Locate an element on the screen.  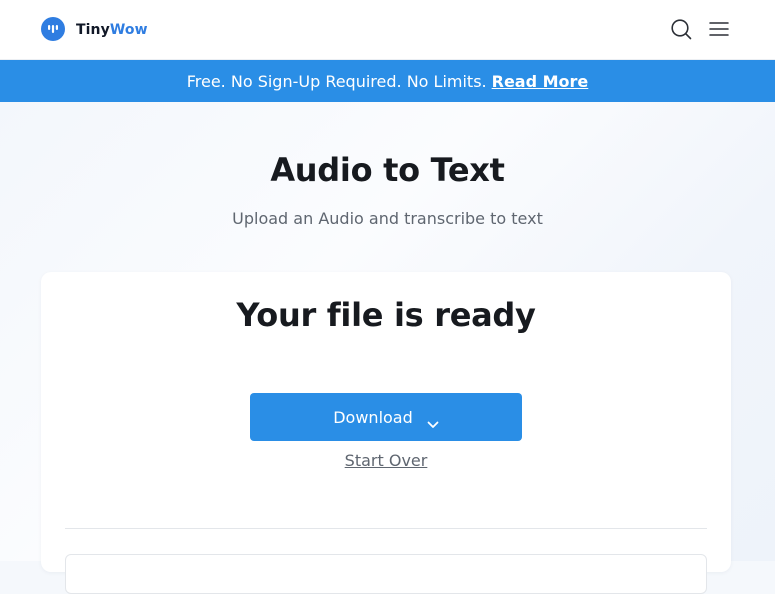
read-more-link: Read More is located at coordinates (540, 81).